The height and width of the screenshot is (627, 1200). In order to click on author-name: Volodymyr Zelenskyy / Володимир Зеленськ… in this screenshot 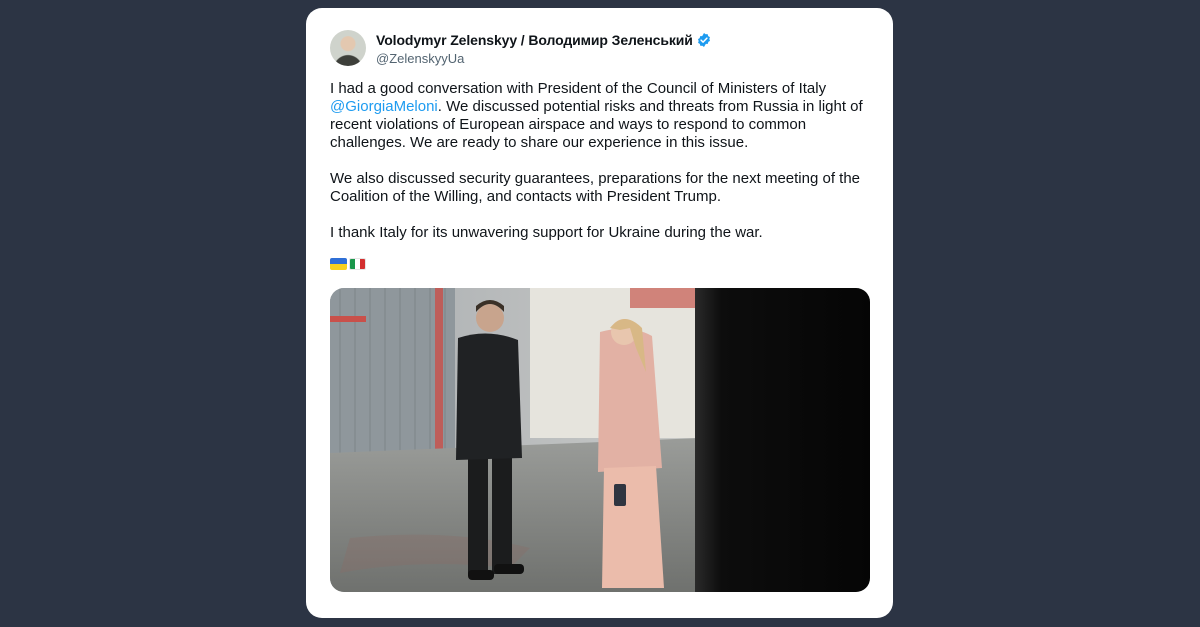, I will do `click(534, 40)`.